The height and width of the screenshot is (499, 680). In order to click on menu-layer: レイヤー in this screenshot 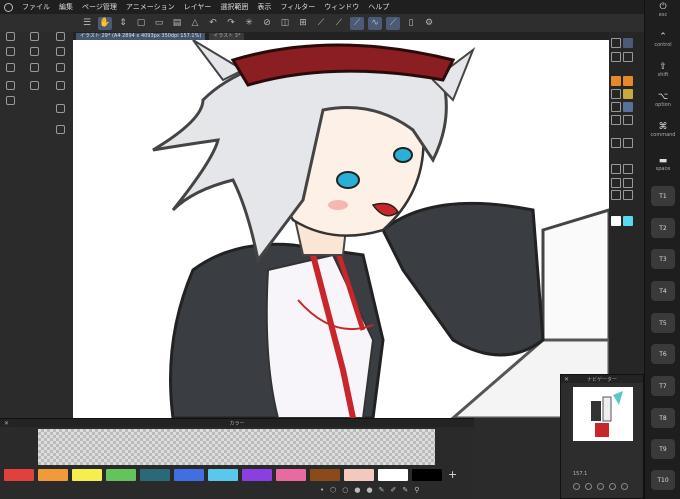, I will do `click(198, 7)`.